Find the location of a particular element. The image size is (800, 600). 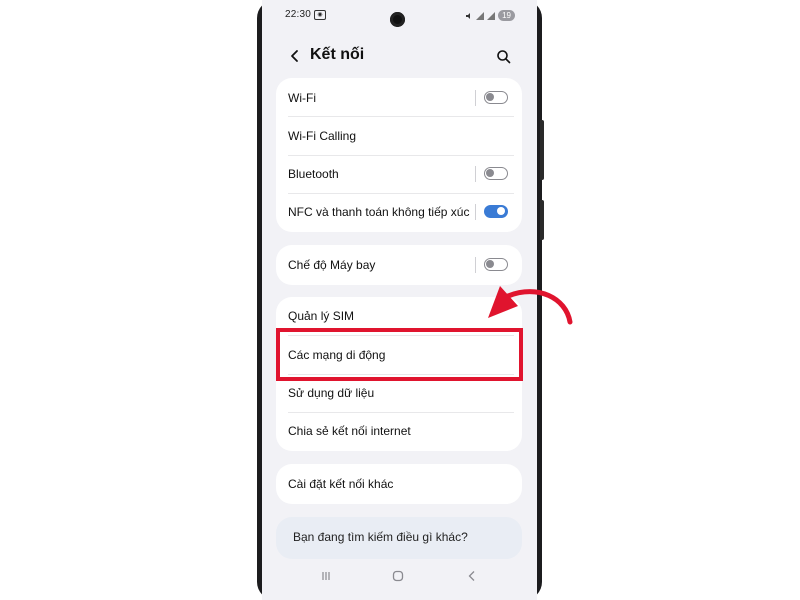

nfc-toggle is located at coordinates (496, 211).